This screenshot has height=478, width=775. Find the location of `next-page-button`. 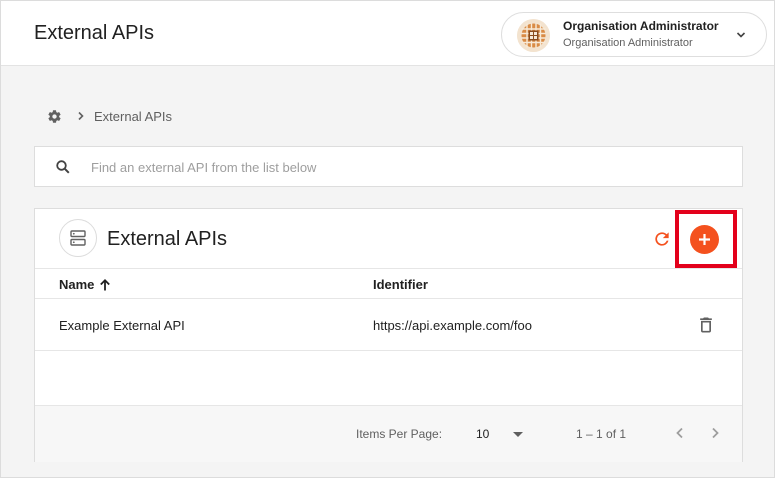

next-page-button is located at coordinates (715, 433).